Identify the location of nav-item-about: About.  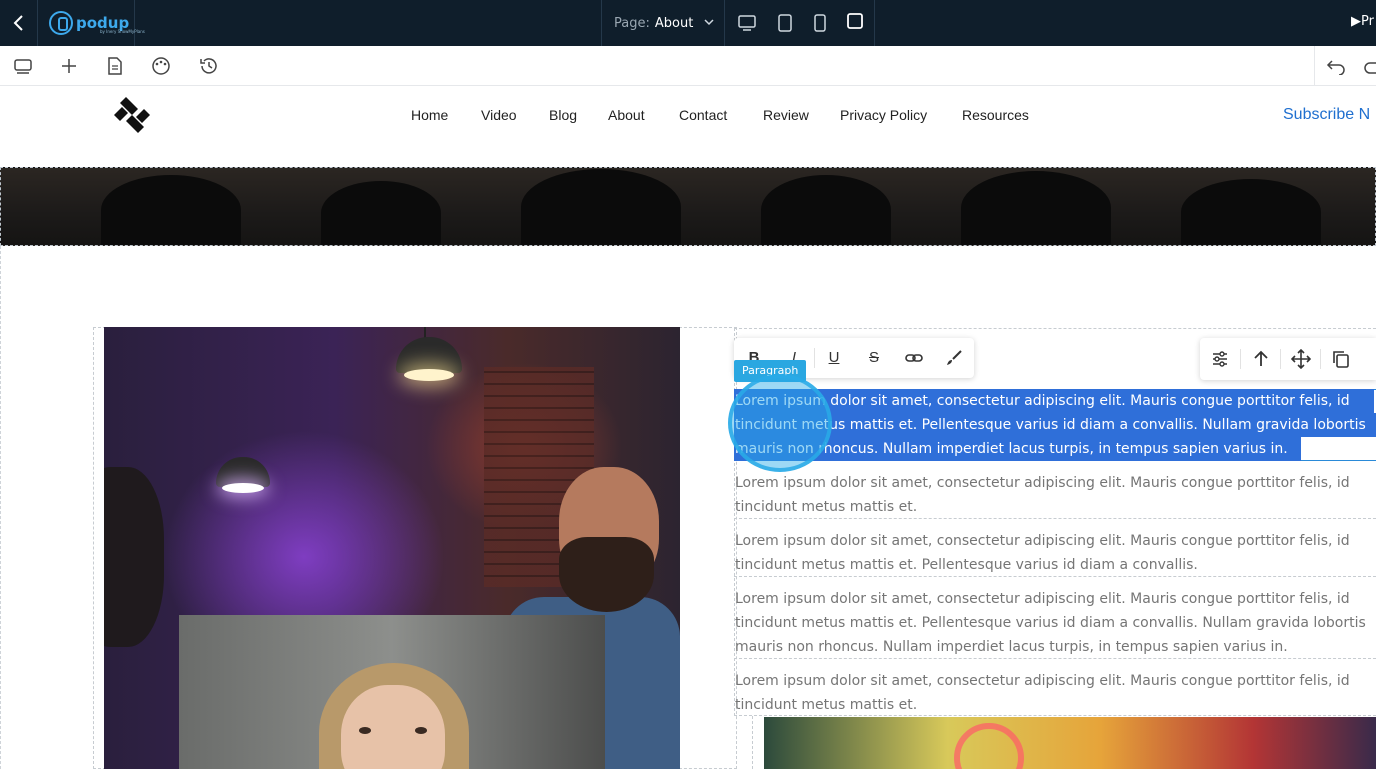
(626, 115).